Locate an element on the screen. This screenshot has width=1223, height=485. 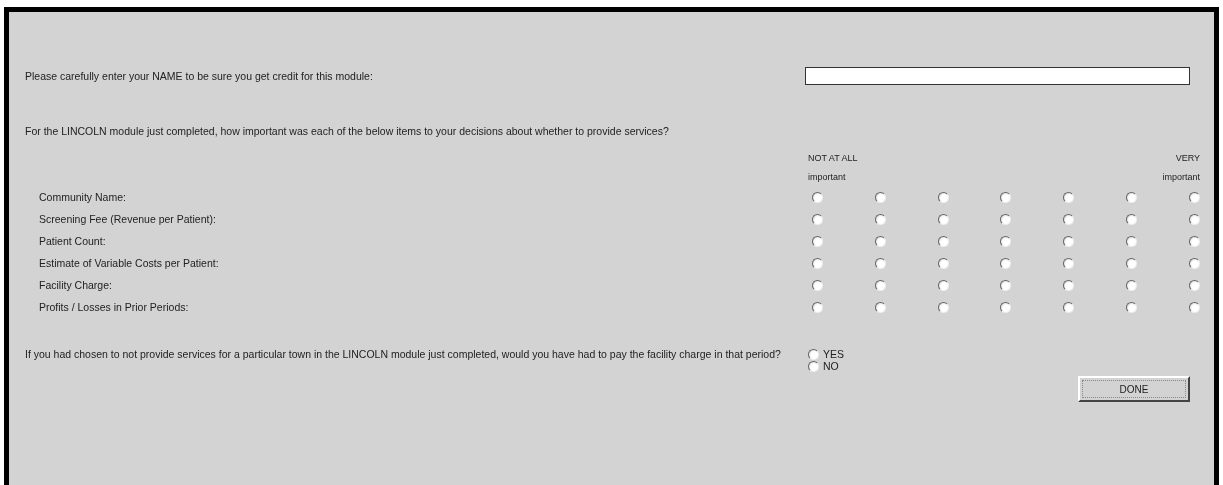
done-button: DONE is located at coordinates (1134, 389).